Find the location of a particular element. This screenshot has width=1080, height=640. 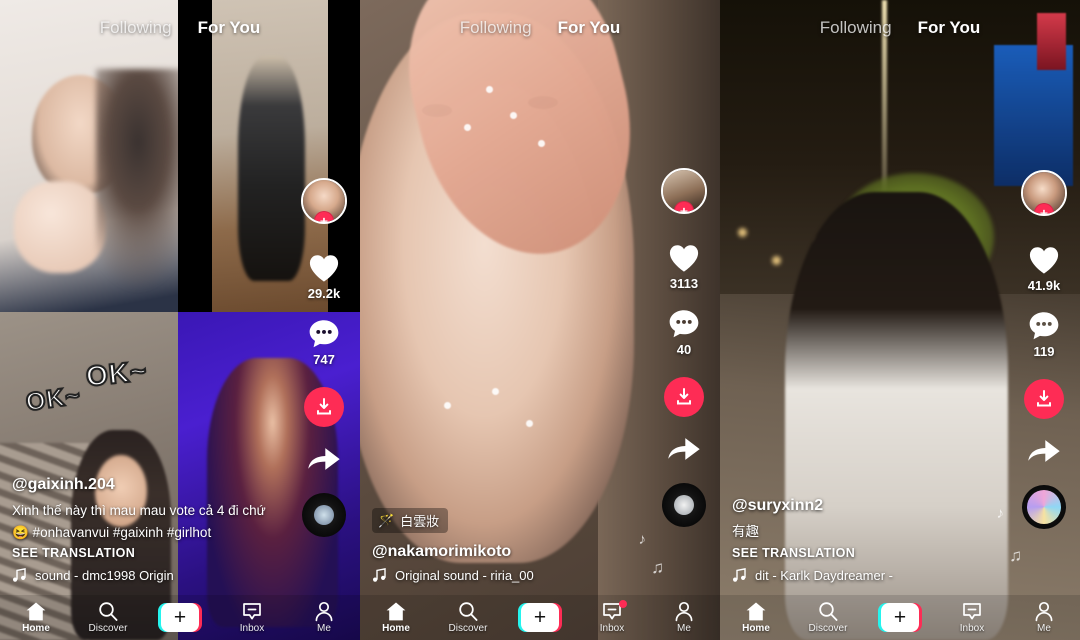

nav-me-label: Me is located at coordinates (684, 628).